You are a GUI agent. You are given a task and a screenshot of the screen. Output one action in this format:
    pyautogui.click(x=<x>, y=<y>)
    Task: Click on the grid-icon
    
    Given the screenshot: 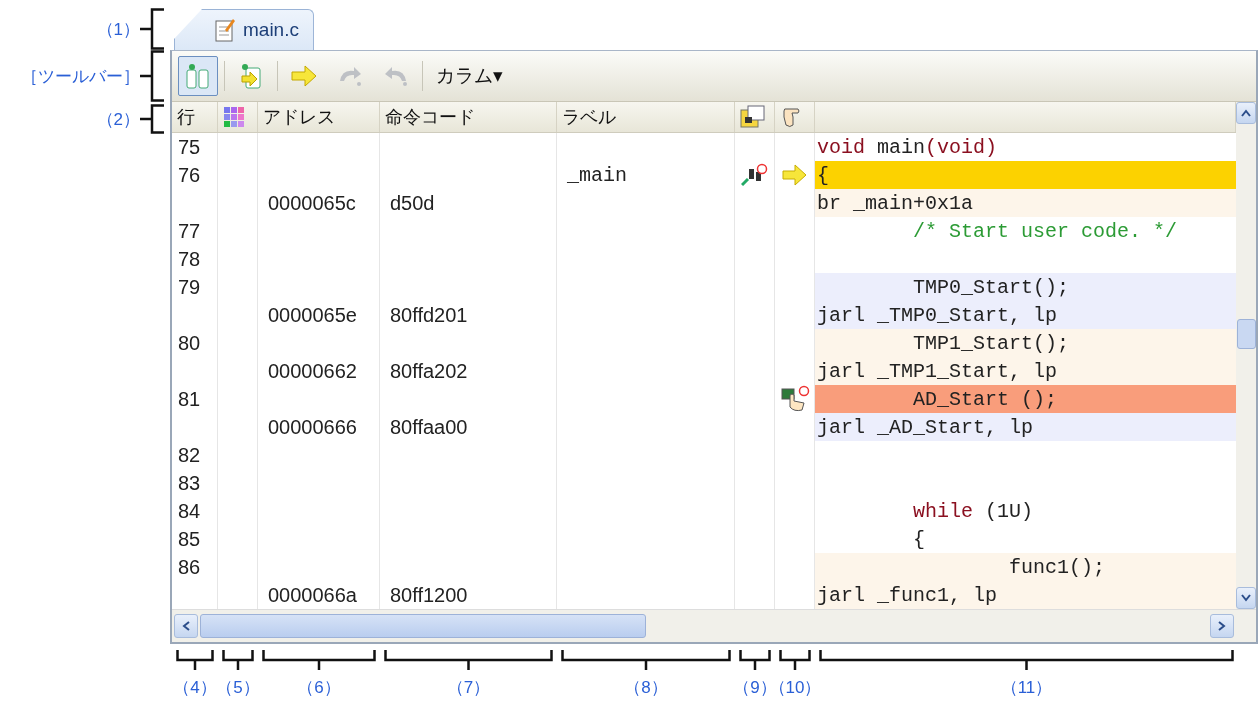 What is the action you would take?
    pyautogui.click(x=234, y=117)
    